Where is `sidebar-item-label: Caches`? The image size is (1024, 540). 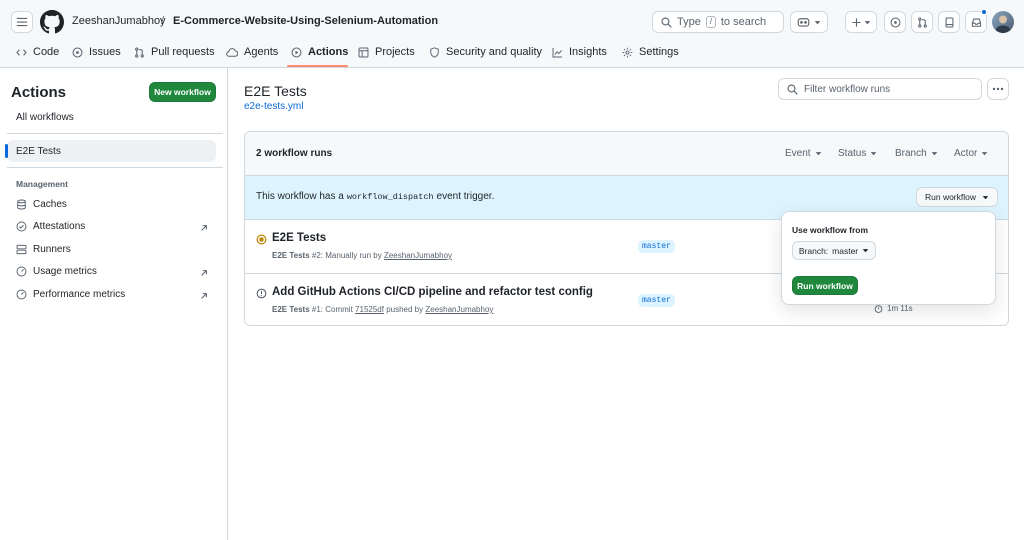 sidebar-item-label: Caches is located at coordinates (50, 204).